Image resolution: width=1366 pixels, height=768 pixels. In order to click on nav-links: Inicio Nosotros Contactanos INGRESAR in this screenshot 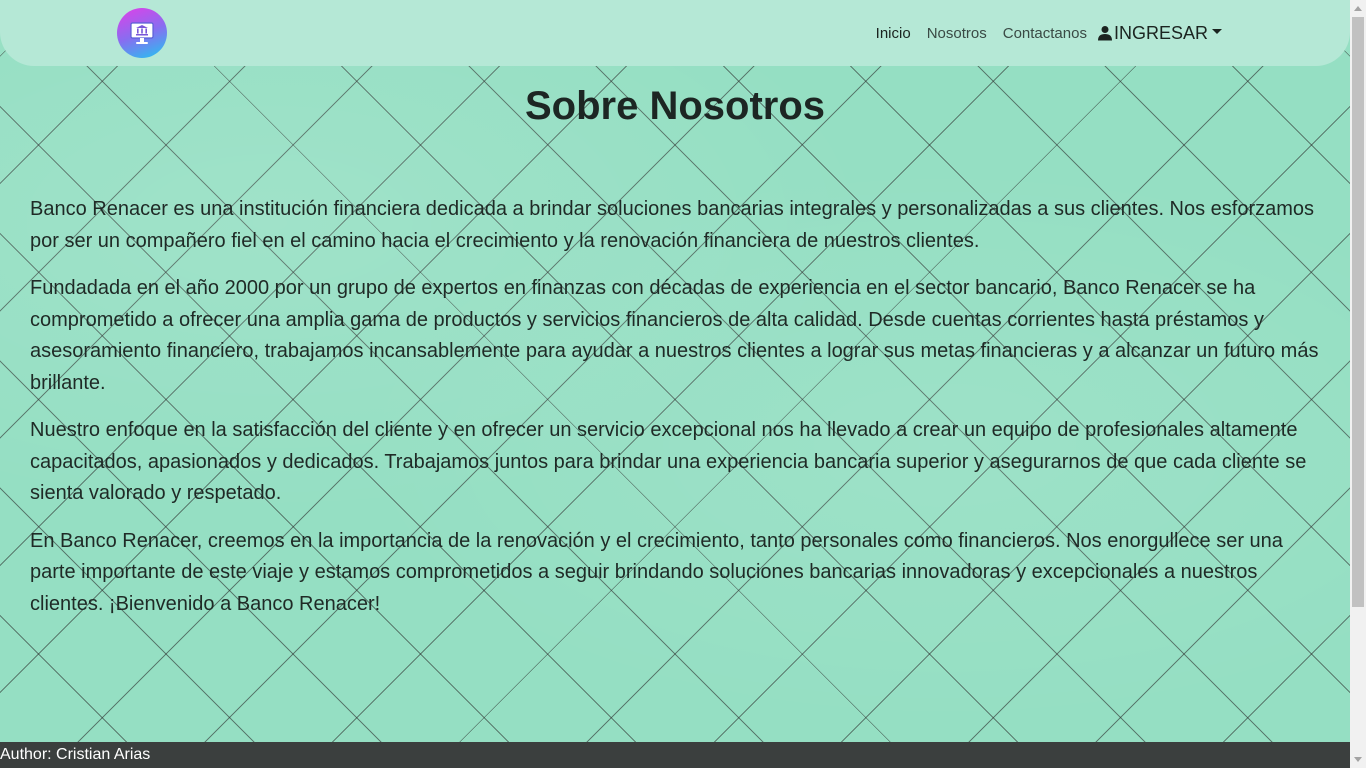, I will do `click(1041, 33)`.